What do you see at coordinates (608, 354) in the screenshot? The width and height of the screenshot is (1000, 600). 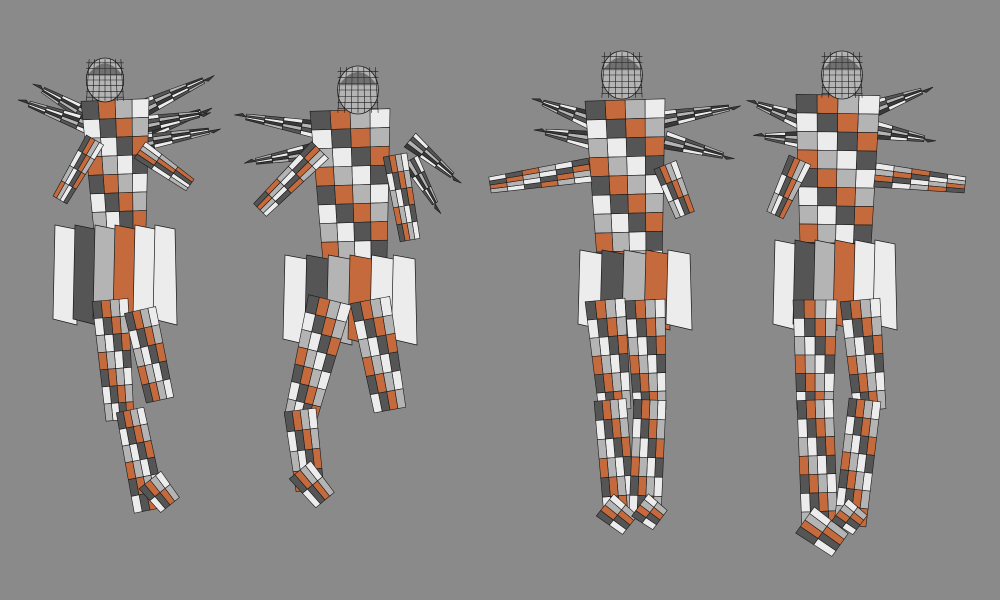 I see `left-leg` at bounding box center [608, 354].